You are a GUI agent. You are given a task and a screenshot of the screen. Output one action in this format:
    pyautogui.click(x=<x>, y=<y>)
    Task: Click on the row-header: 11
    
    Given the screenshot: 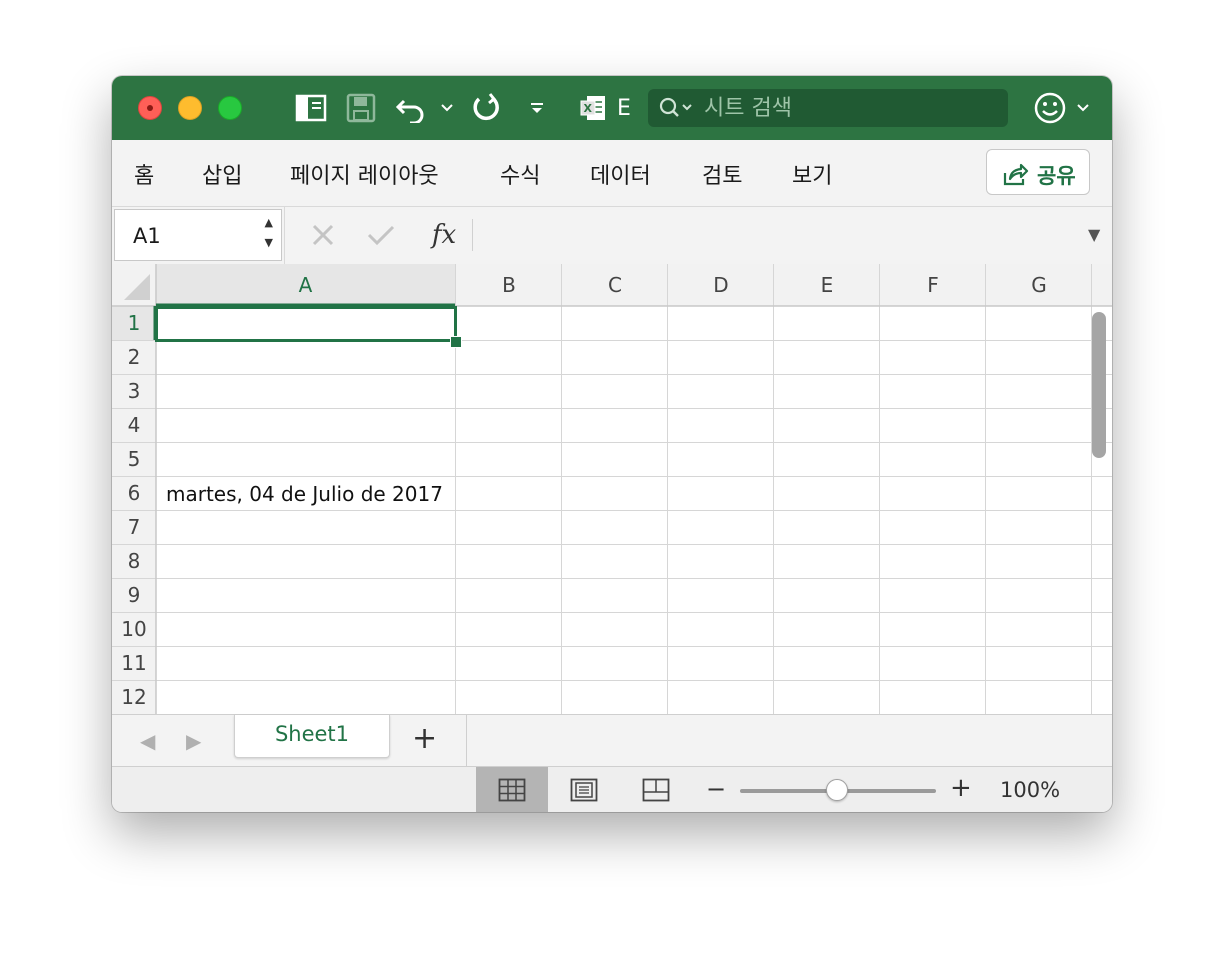 What is the action you would take?
    pyautogui.click(x=134, y=663)
    